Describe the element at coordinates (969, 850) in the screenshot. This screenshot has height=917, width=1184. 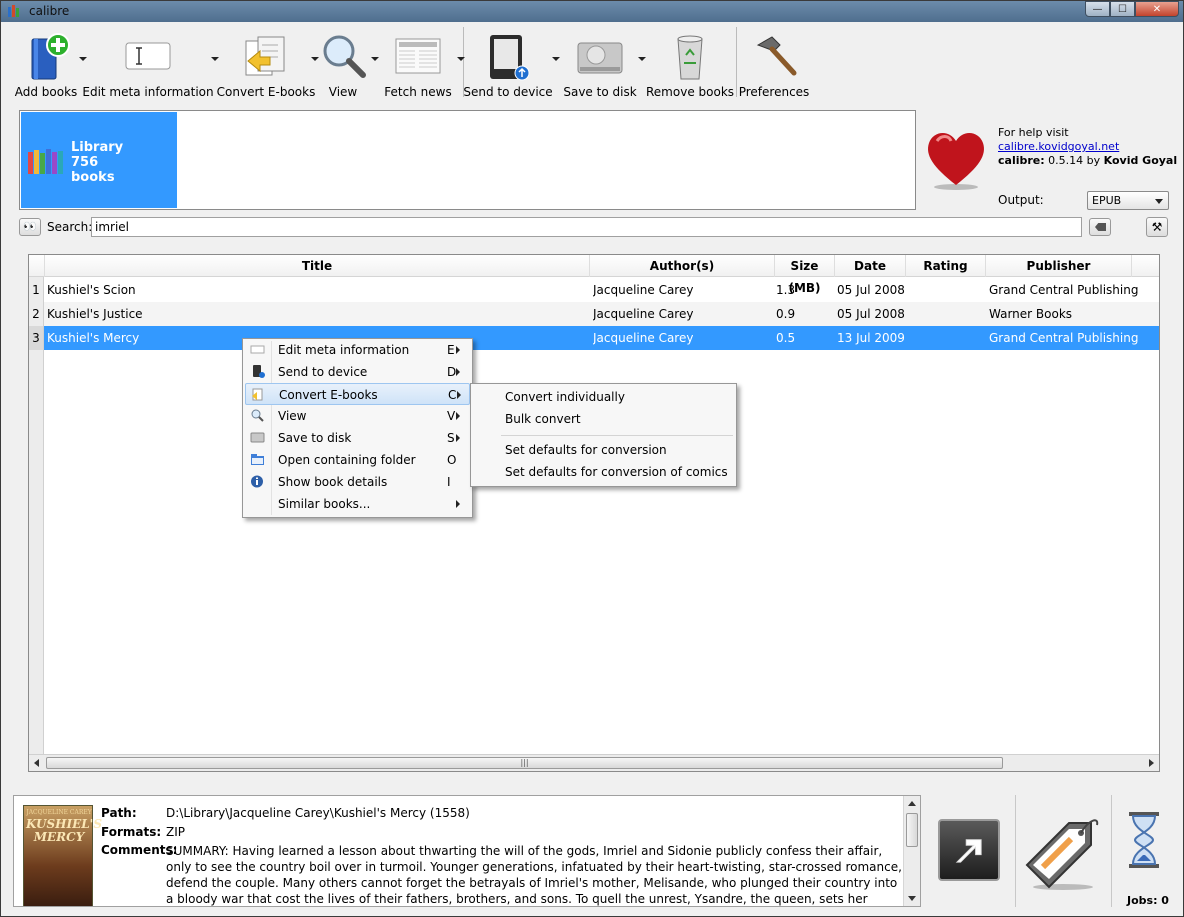
I see `open-arrow-icon` at that location.